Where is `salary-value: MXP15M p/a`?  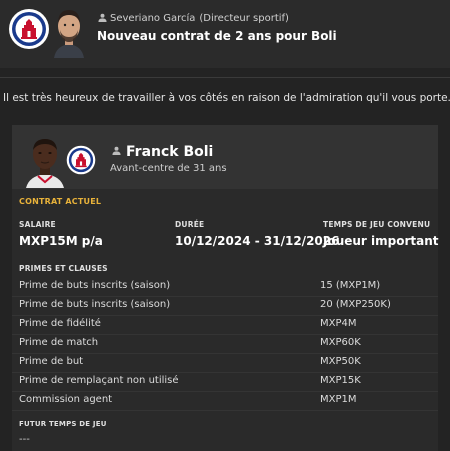
salary-value: MXP15M p/a is located at coordinates (61, 241).